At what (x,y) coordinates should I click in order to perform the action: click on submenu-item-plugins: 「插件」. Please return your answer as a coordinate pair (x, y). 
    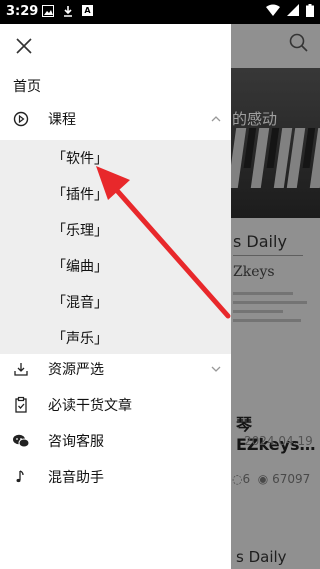
    Looking at the image, I should click on (80, 194).